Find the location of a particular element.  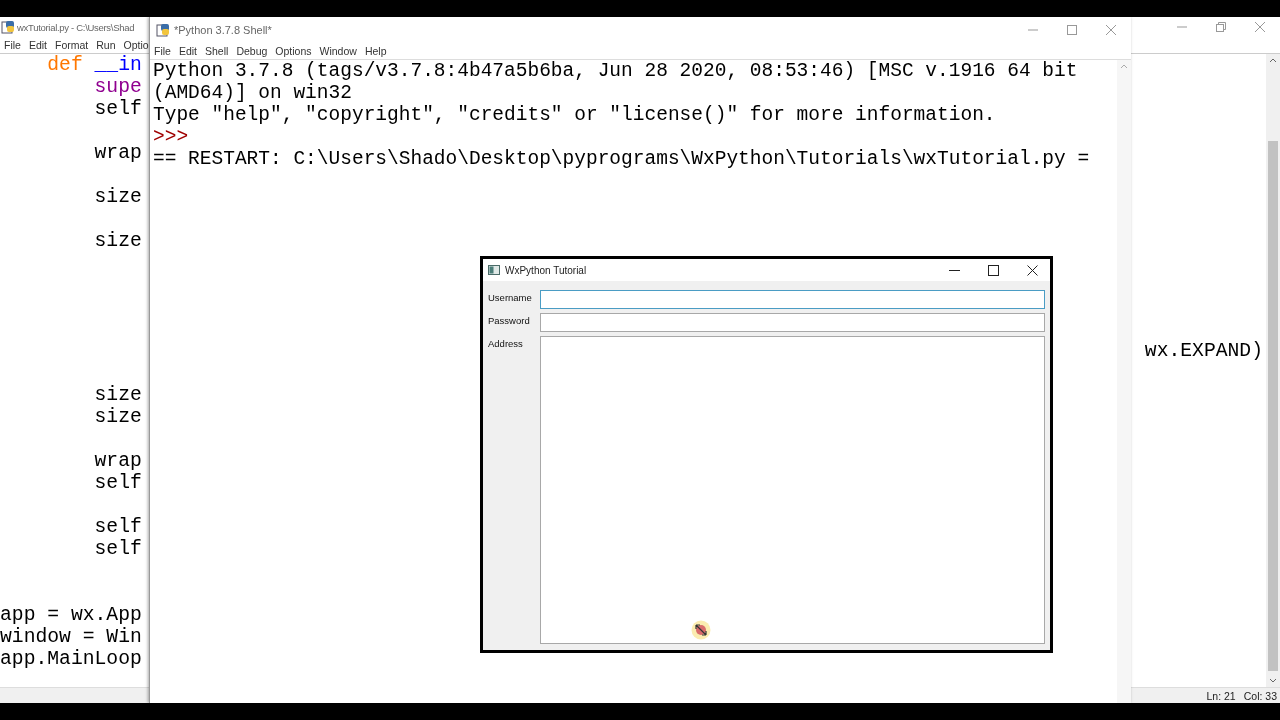

shell-output-line: Python 3.7.8 (tags/v3.7.8:4b47a5b6ba, Jun 28 2020, 08:53:46) [MSC v.1916 64 bit is located at coordinates (616, 71).